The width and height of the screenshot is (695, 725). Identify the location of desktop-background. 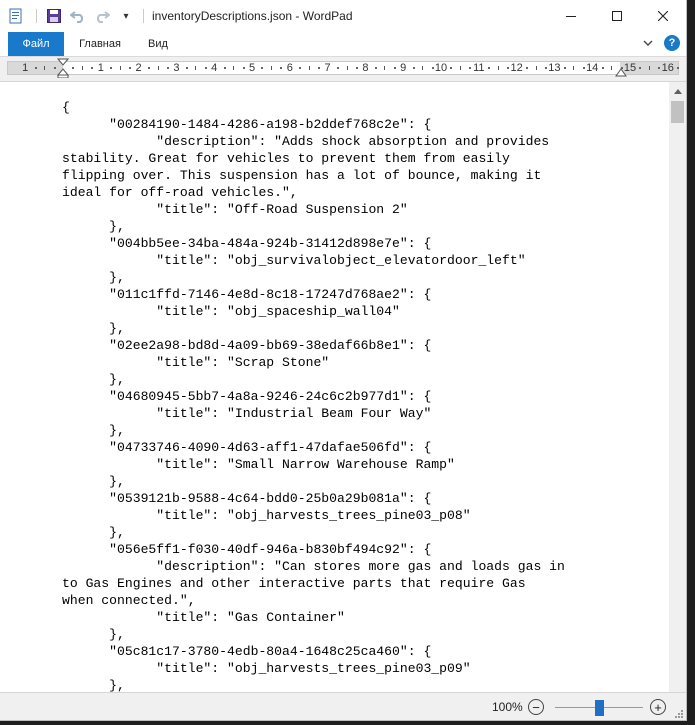
(691, 362).